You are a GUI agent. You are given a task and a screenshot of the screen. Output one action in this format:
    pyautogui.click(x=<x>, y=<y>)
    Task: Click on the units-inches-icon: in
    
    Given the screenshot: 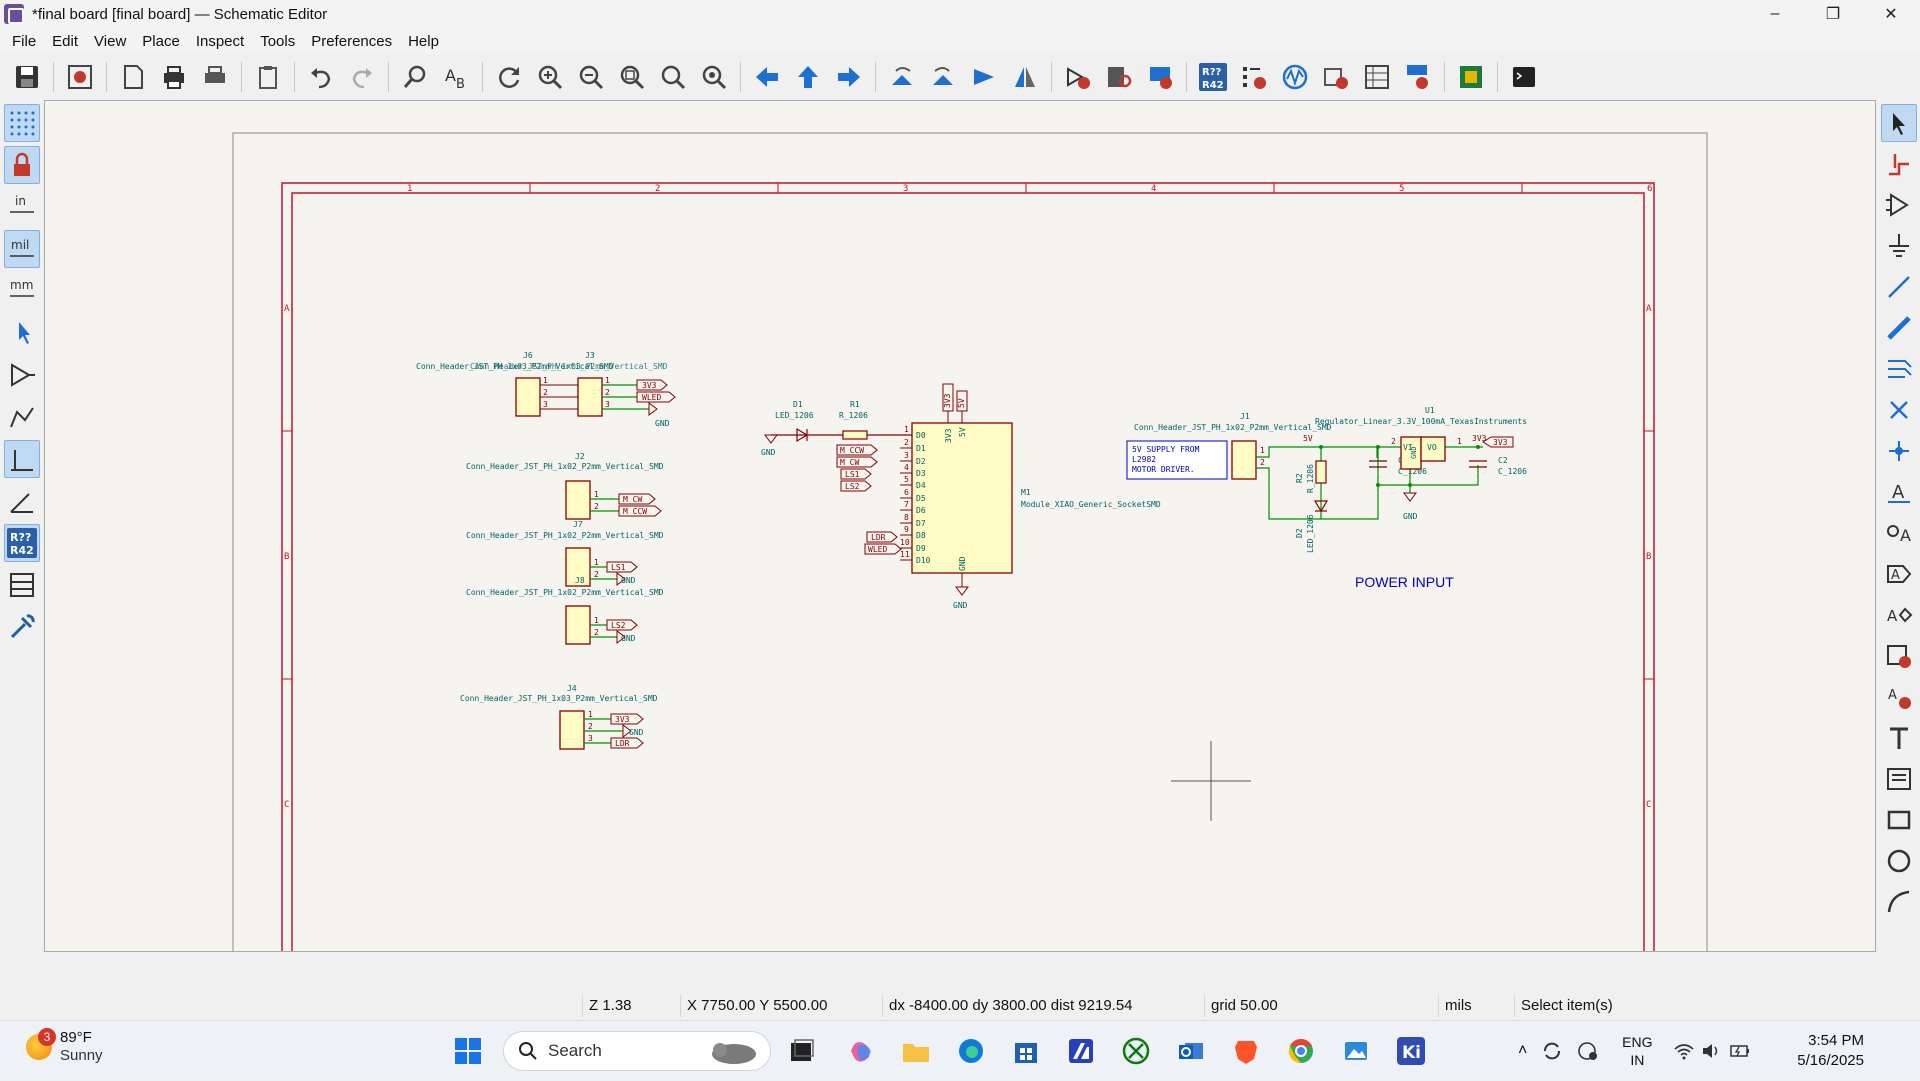 What is the action you would take?
    pyautogui.click(x=22, y=207)
    